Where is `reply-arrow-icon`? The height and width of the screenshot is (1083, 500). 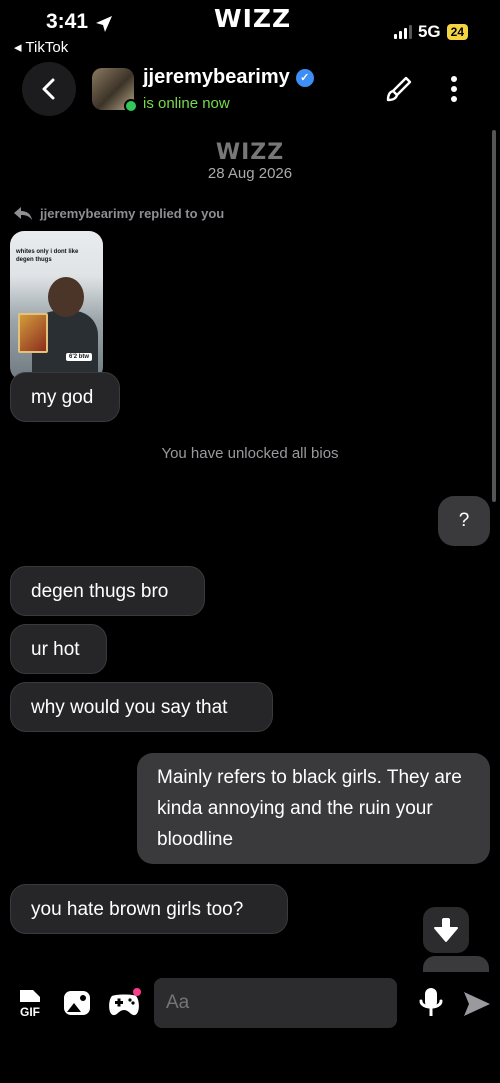
reply-arrow-icon is located at coordinates (23, 213).